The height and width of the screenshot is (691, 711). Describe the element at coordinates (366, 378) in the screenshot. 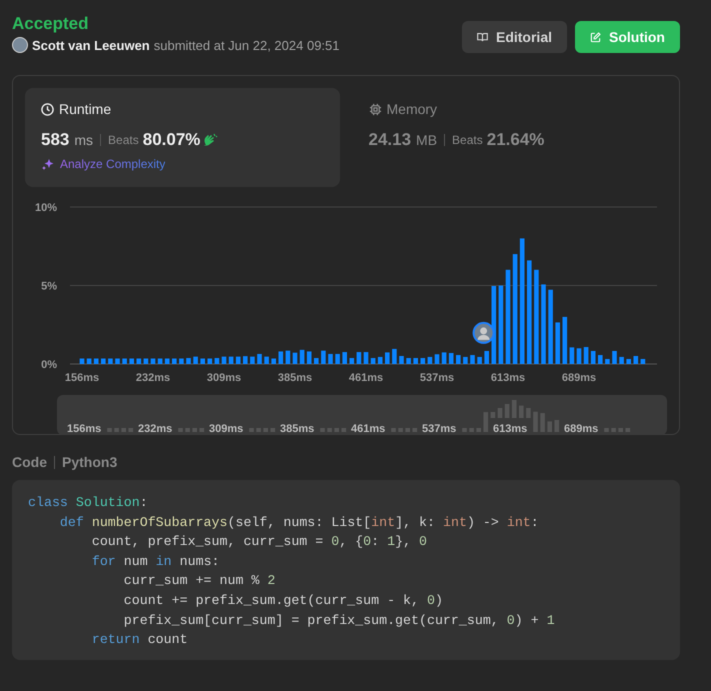

I see `x-axis-label: 461ms` at that location.